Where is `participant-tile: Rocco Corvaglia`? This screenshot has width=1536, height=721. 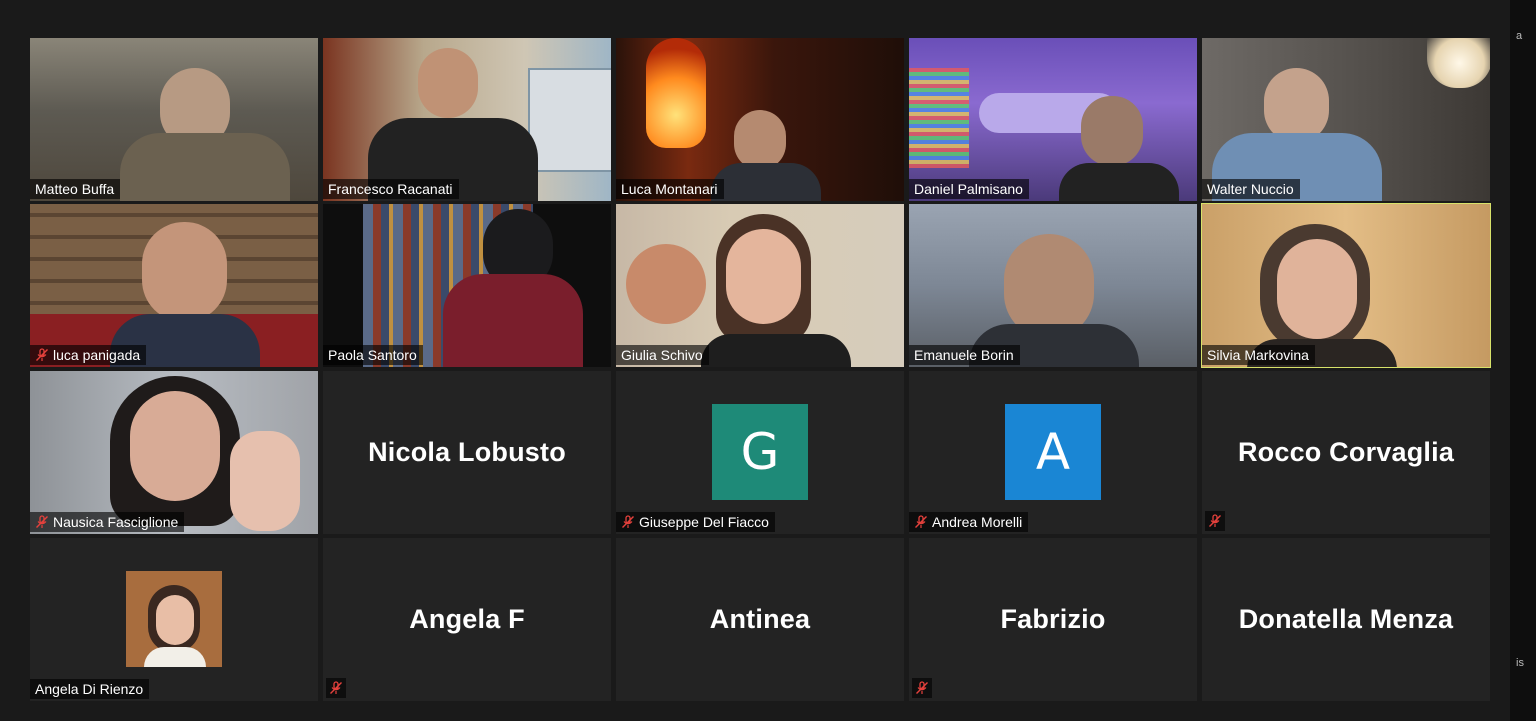 participant-tile: Rocco Corvaglia is located at coordinates (1346, 452).